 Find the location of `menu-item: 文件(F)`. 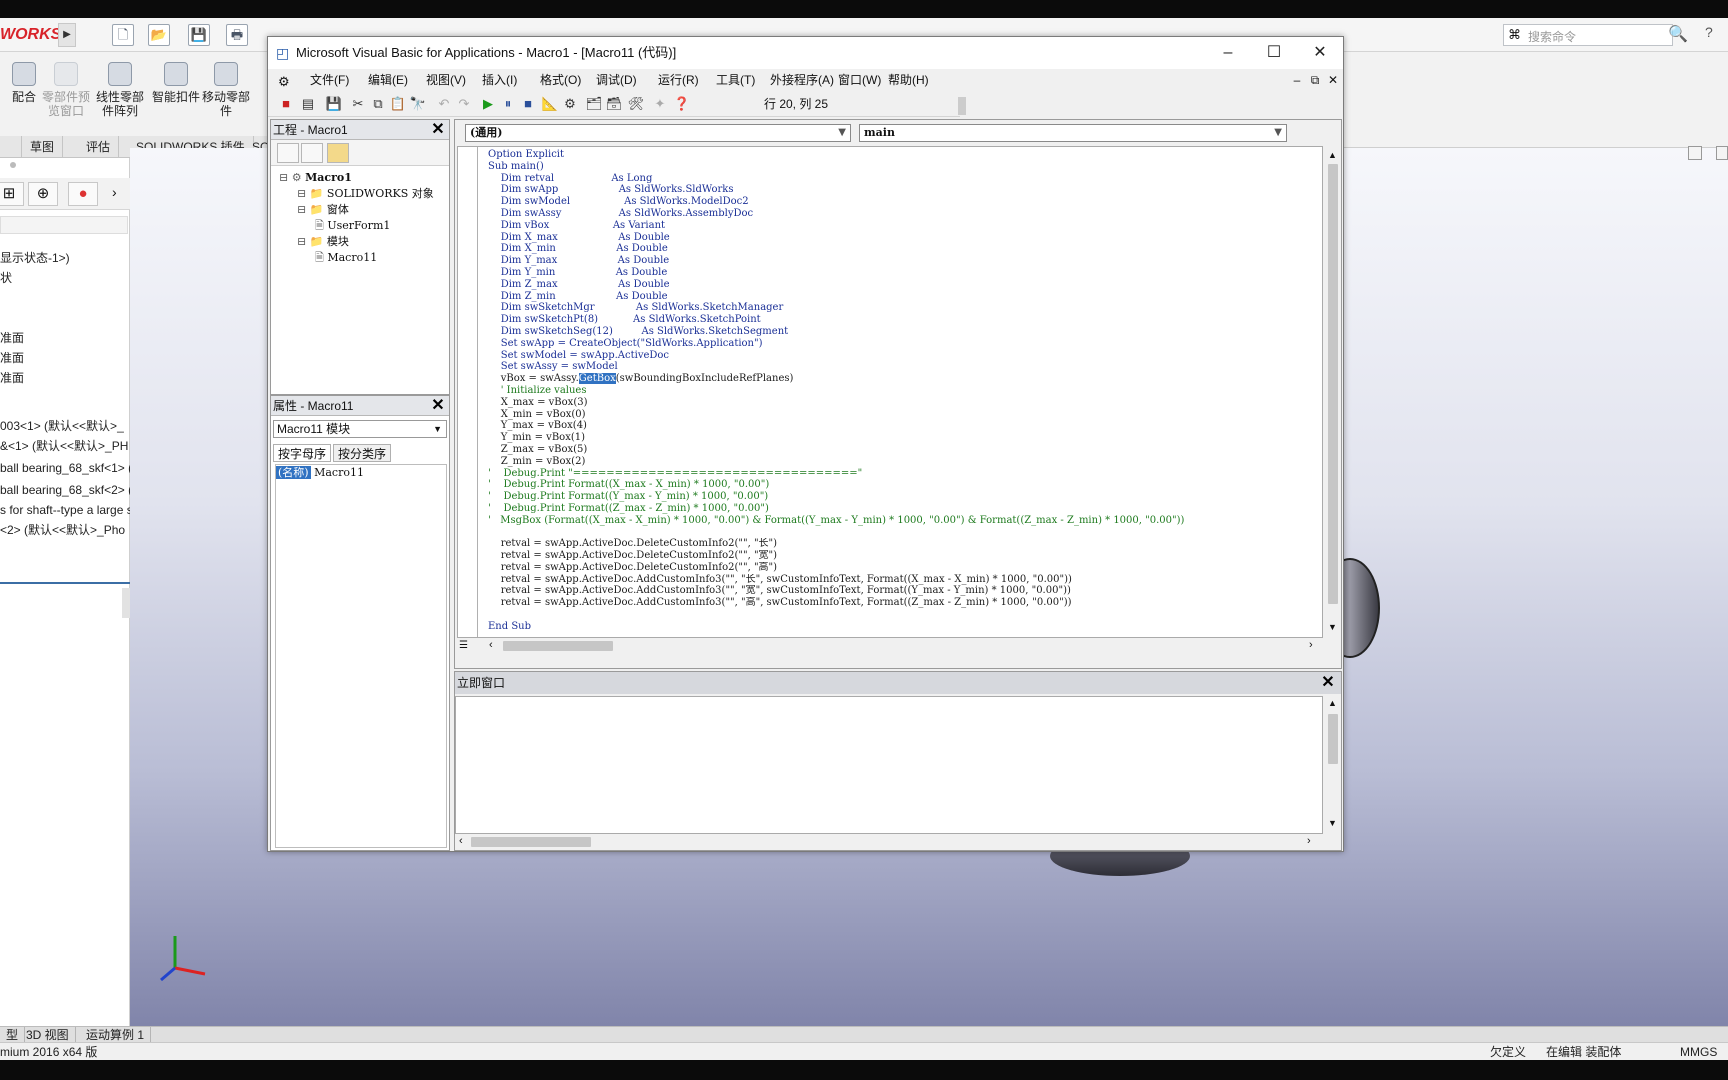

menu-item: 文件(F) is located at coordinates (329, 80).